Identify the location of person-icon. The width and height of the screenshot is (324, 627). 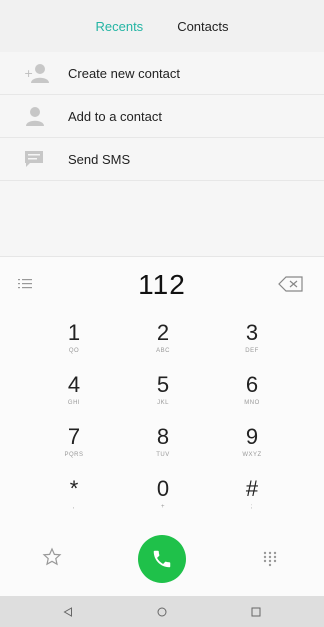
(38, 116).